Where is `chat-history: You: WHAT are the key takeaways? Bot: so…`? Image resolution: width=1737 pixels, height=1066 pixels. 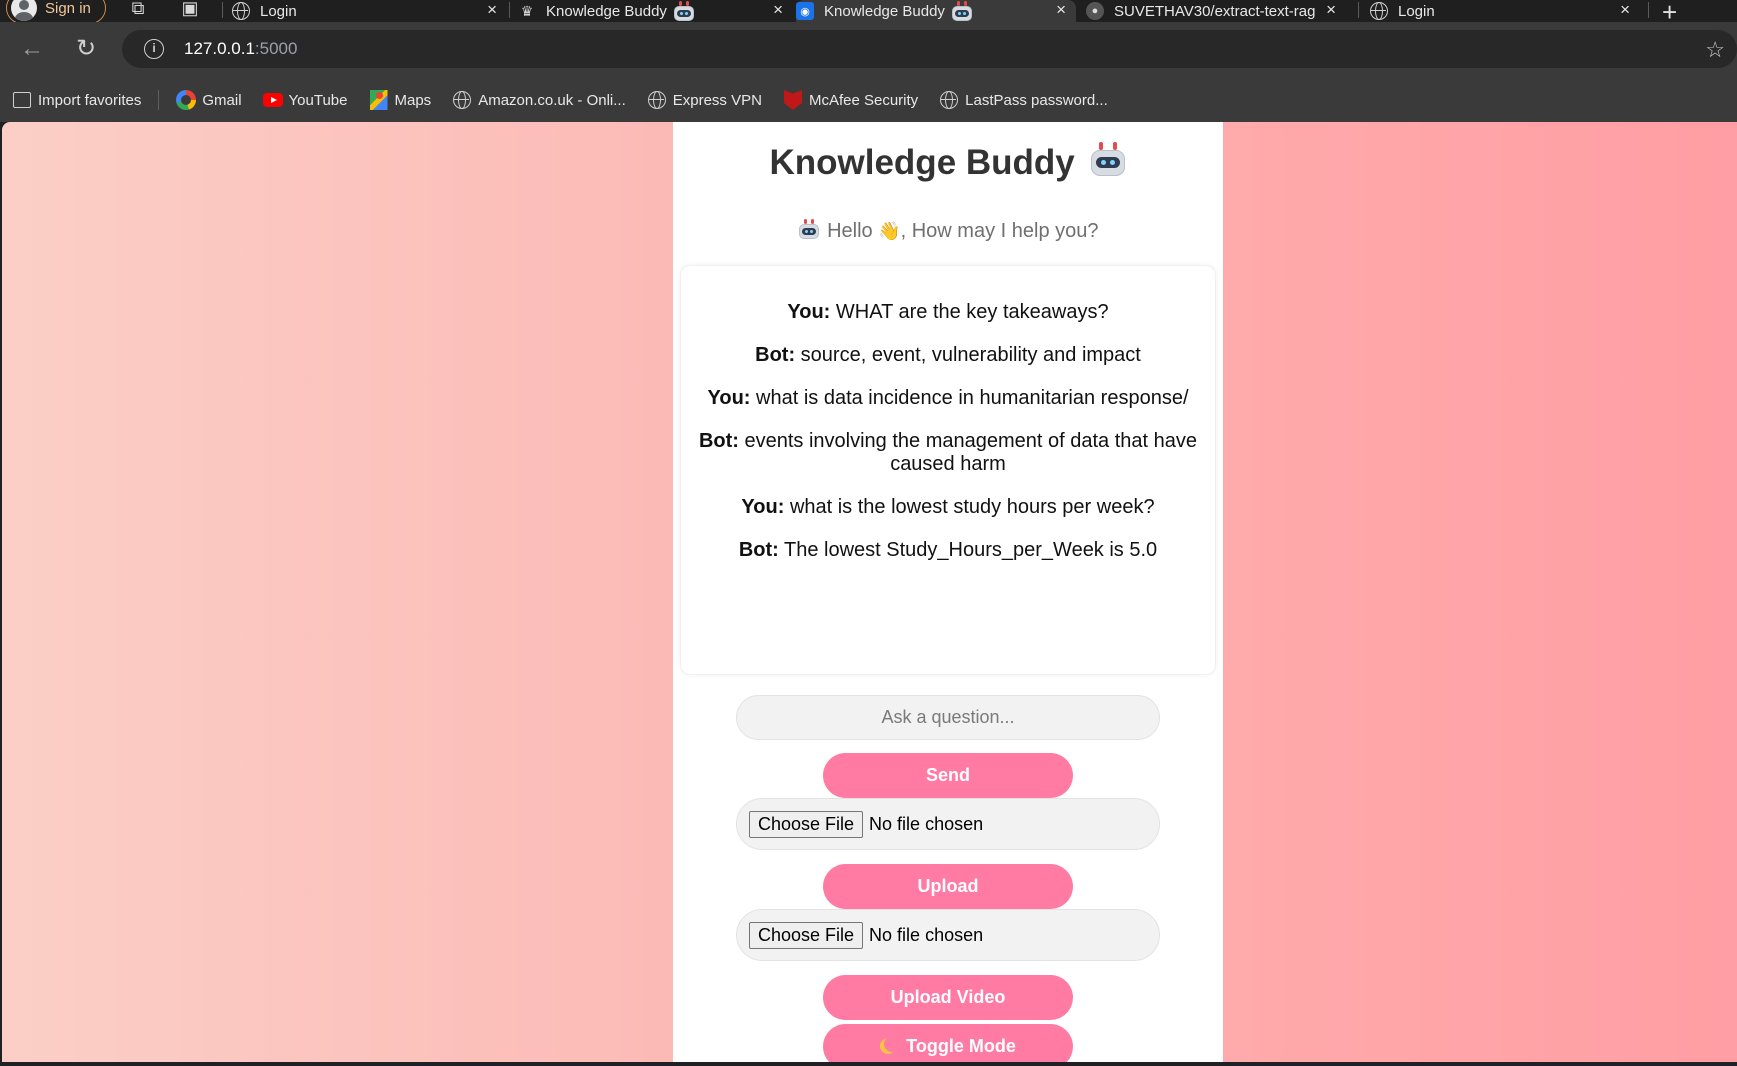
chat-history: You: WHAT are the key takeaways? Bot: so… is located at coordinates (948, 470).